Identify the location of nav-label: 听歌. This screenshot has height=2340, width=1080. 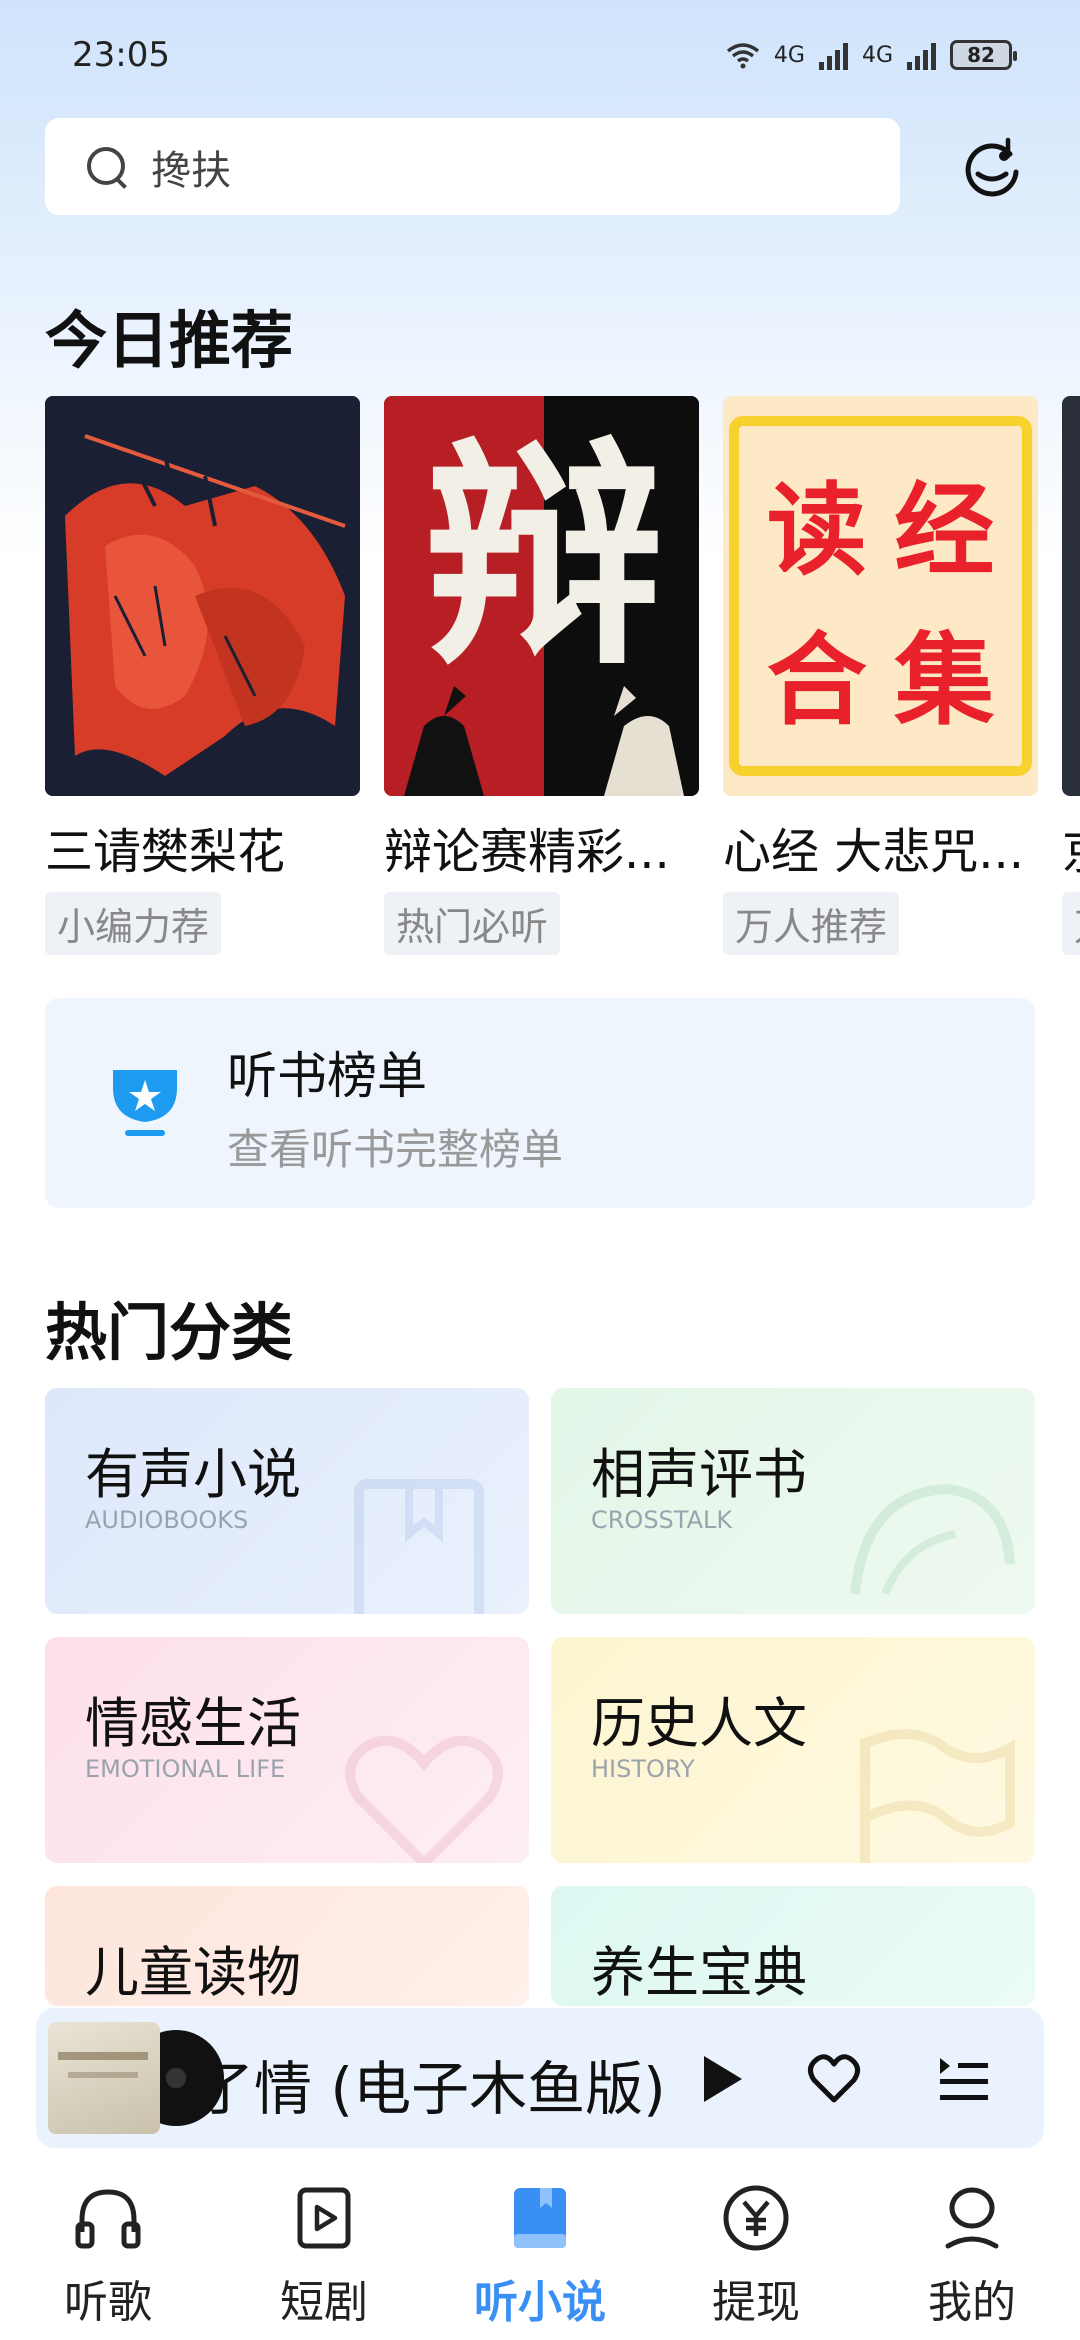
(108, 2302).